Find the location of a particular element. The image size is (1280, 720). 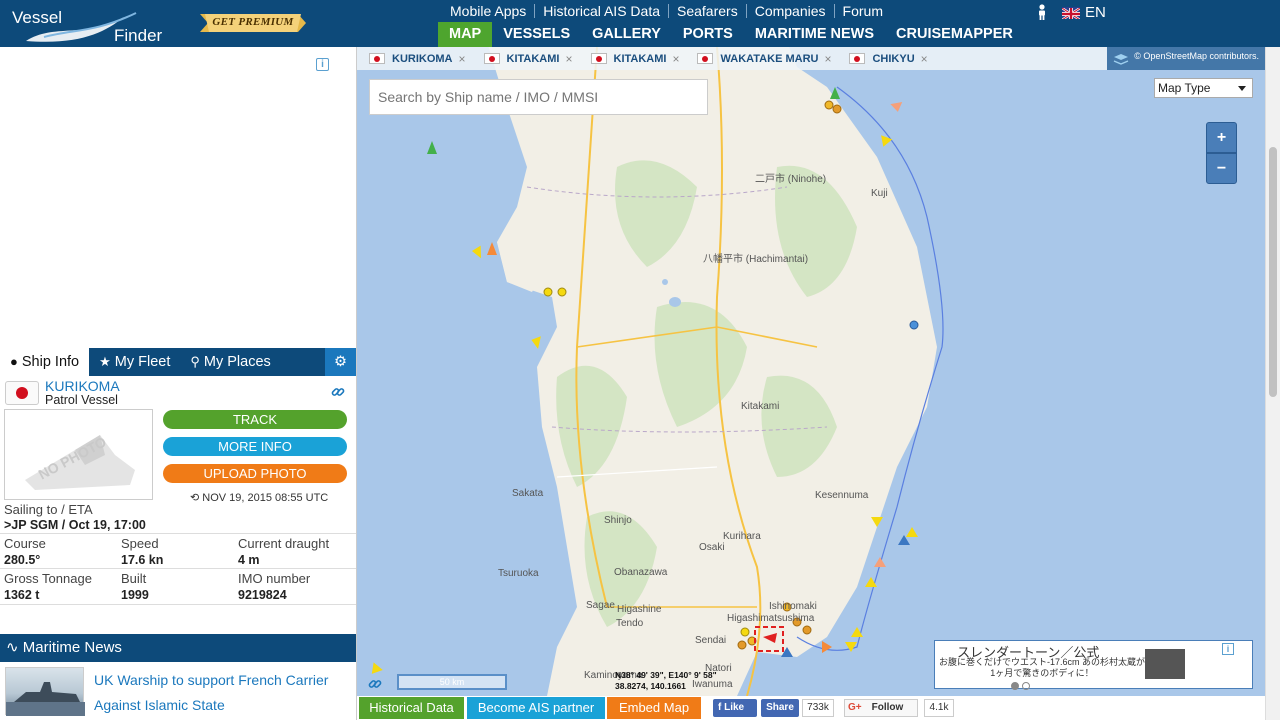

place-label: 二戸市 (Ninohe) is located at coordinates (791, 179).